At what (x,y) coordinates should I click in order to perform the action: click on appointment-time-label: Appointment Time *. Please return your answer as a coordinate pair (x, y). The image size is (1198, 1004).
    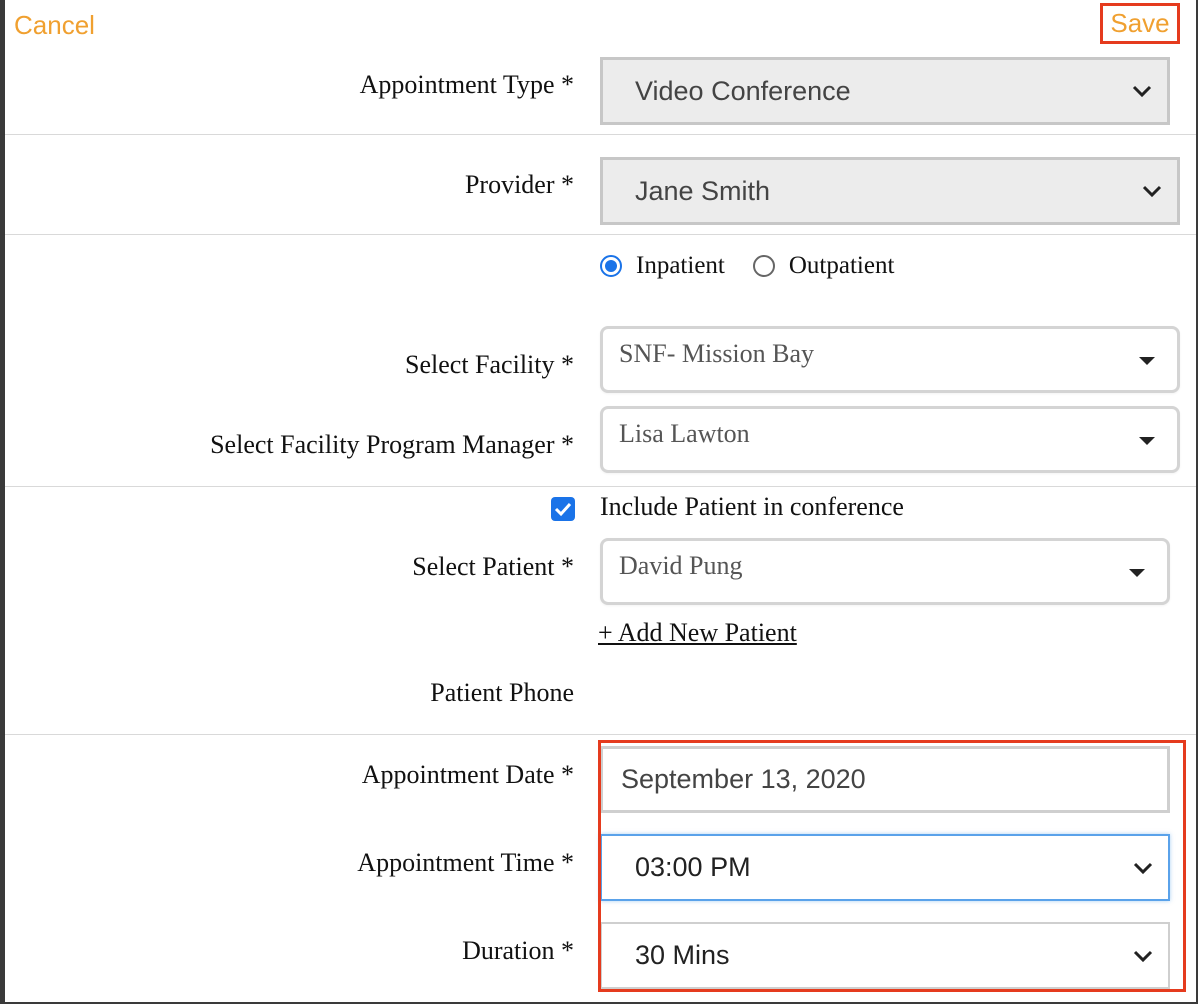
    Looking at the image, I should click on (465, 862).